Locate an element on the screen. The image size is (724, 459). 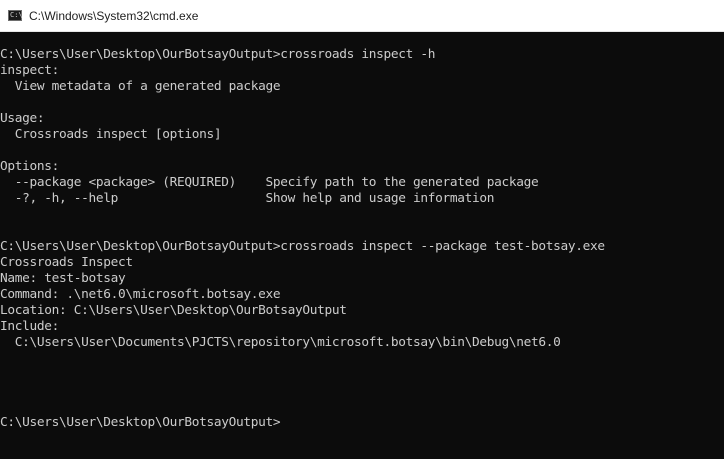
console-line: Command: .\net6.0\microsoft.botsay.exe is located at coordinates (140, 294).